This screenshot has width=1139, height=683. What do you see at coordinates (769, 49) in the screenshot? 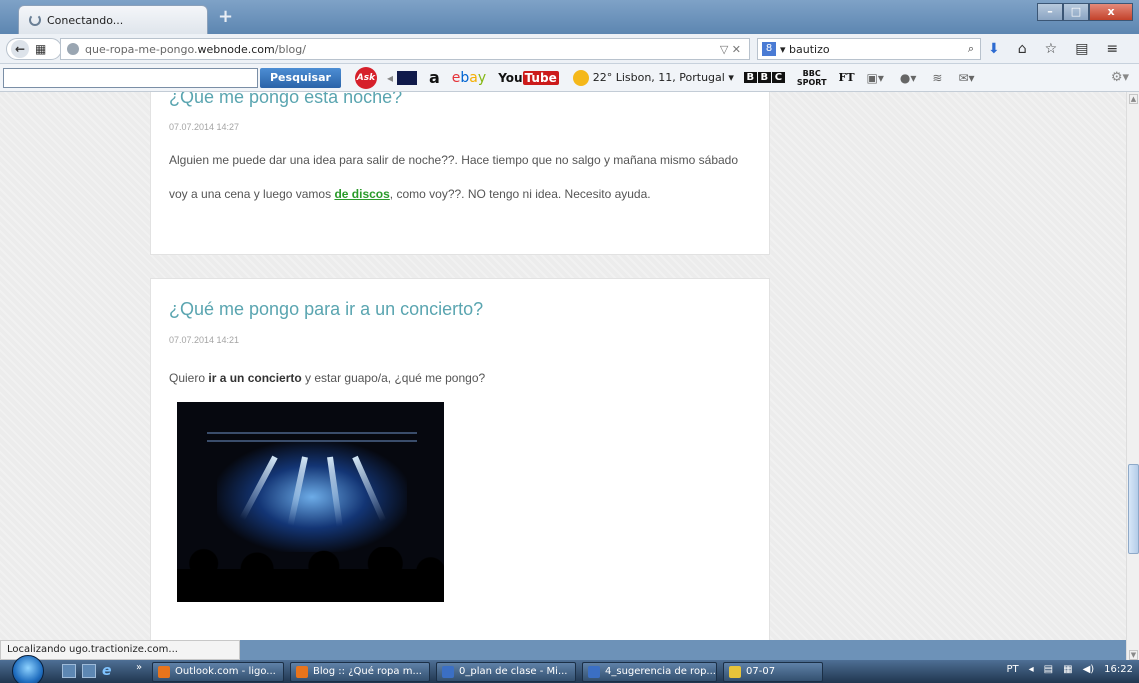
I see `search-engine-icon: 8` at bounding box center [769, 49].